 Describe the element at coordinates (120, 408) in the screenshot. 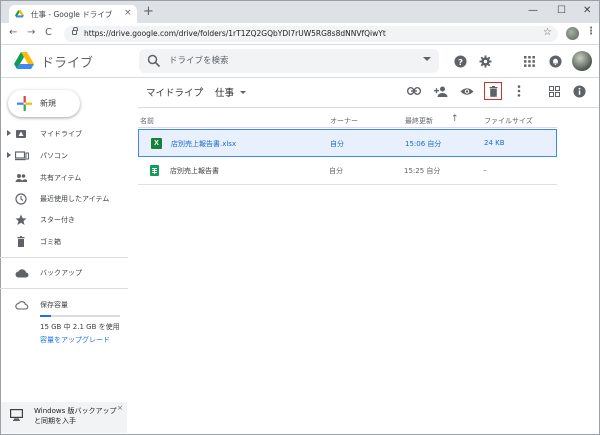

I see `close-icon: ×` at that location.